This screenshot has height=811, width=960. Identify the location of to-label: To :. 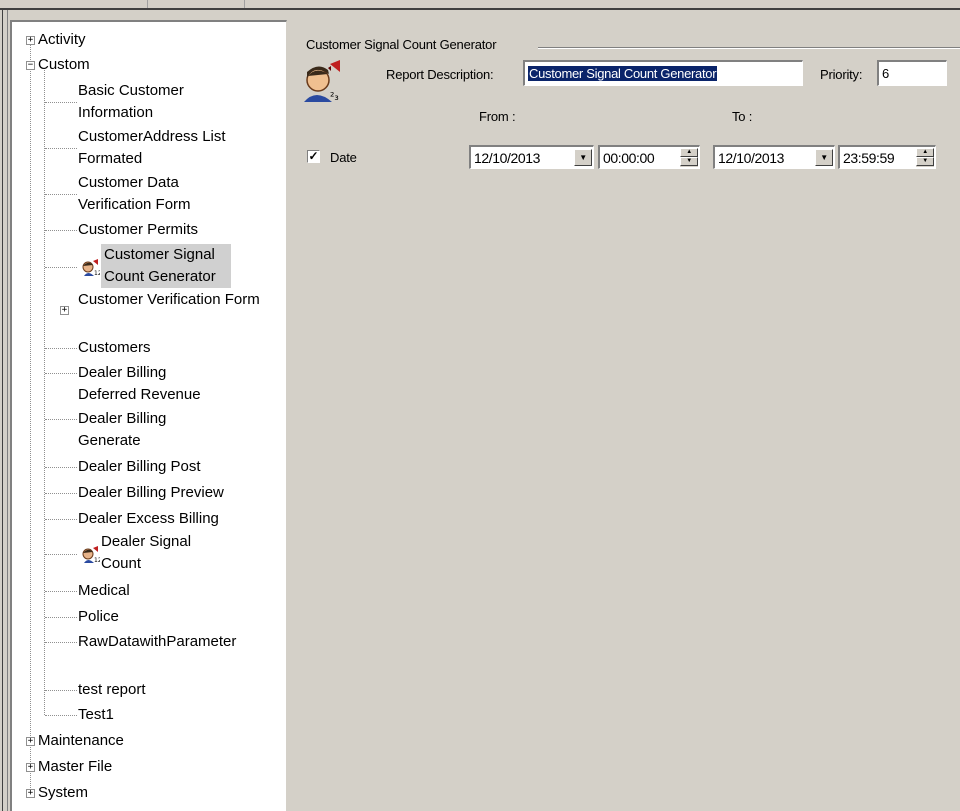
(742, 116).